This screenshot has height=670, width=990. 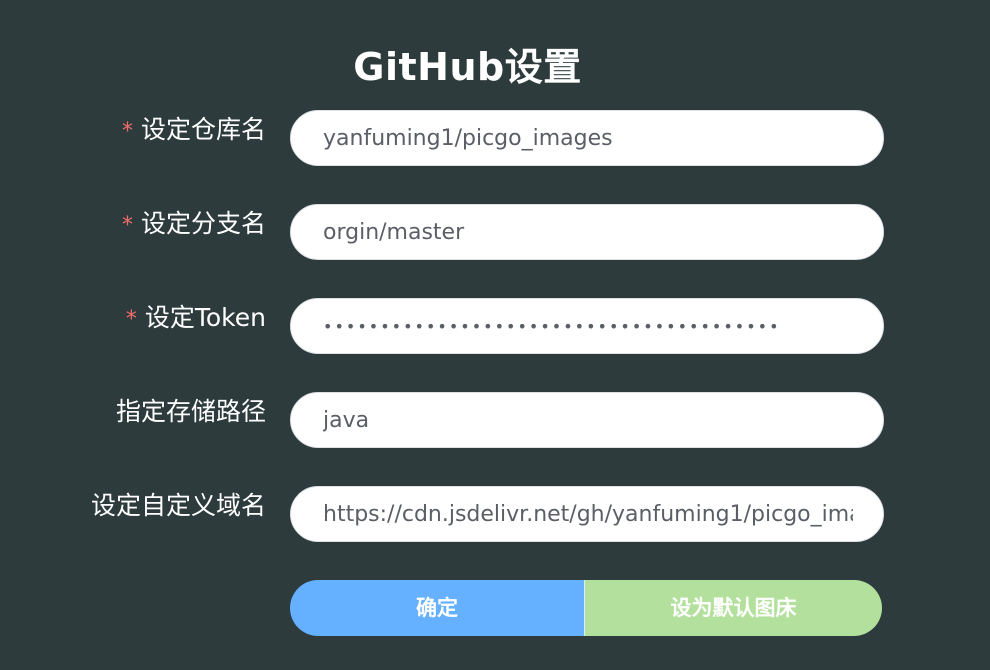 I want to click on repo-label-text: 设定仓库名, so click(x=203, y=129).